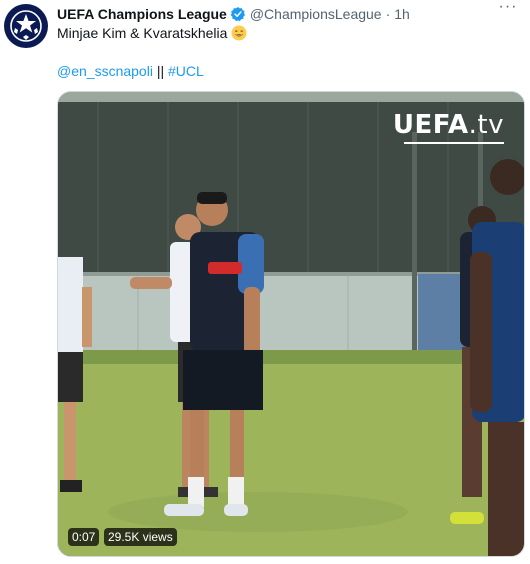  I want to click on brand-name: UEFA, so click(430, 125).